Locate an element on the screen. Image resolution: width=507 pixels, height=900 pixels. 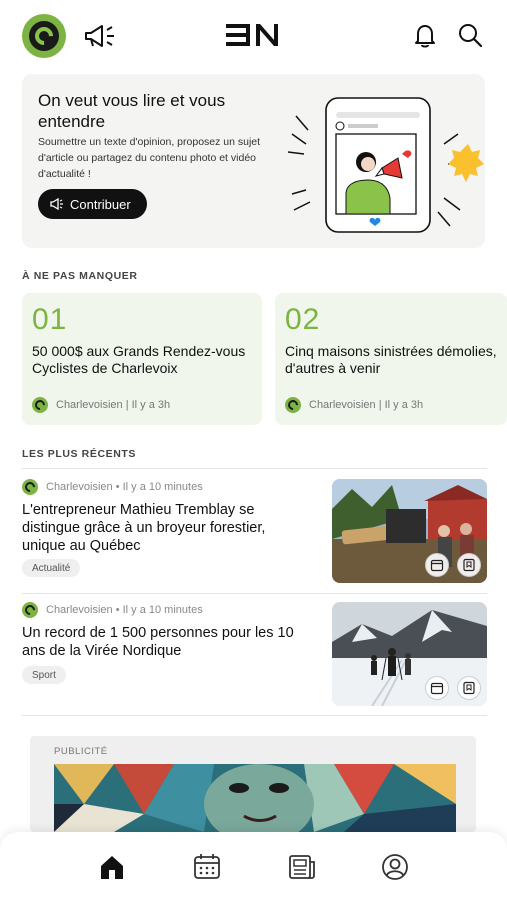
nav-calendar is located at coordinates (207, 867).